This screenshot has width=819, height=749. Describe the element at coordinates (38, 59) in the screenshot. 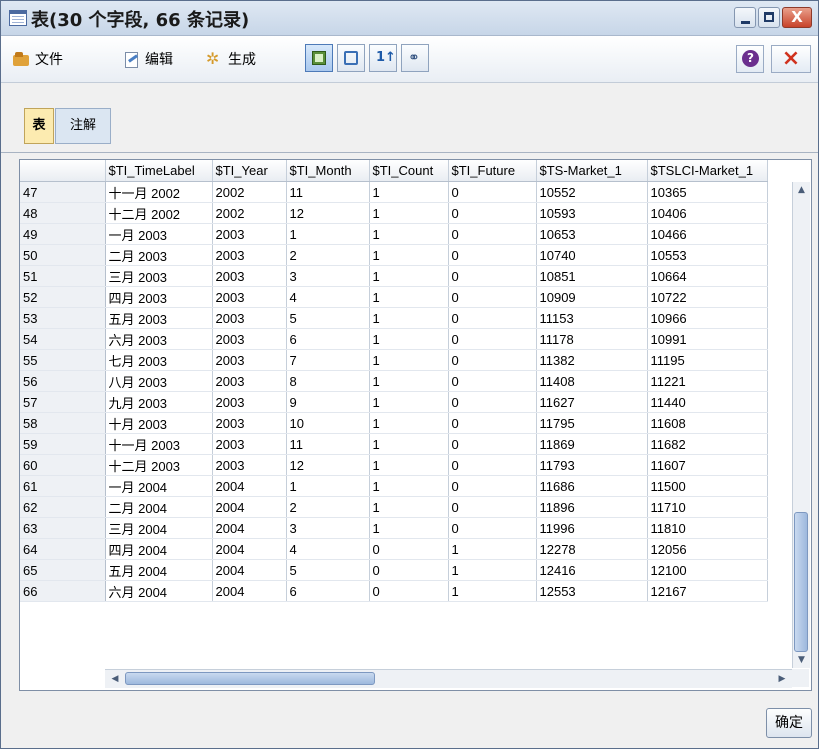

I see `file-menu: 文件` at that location.